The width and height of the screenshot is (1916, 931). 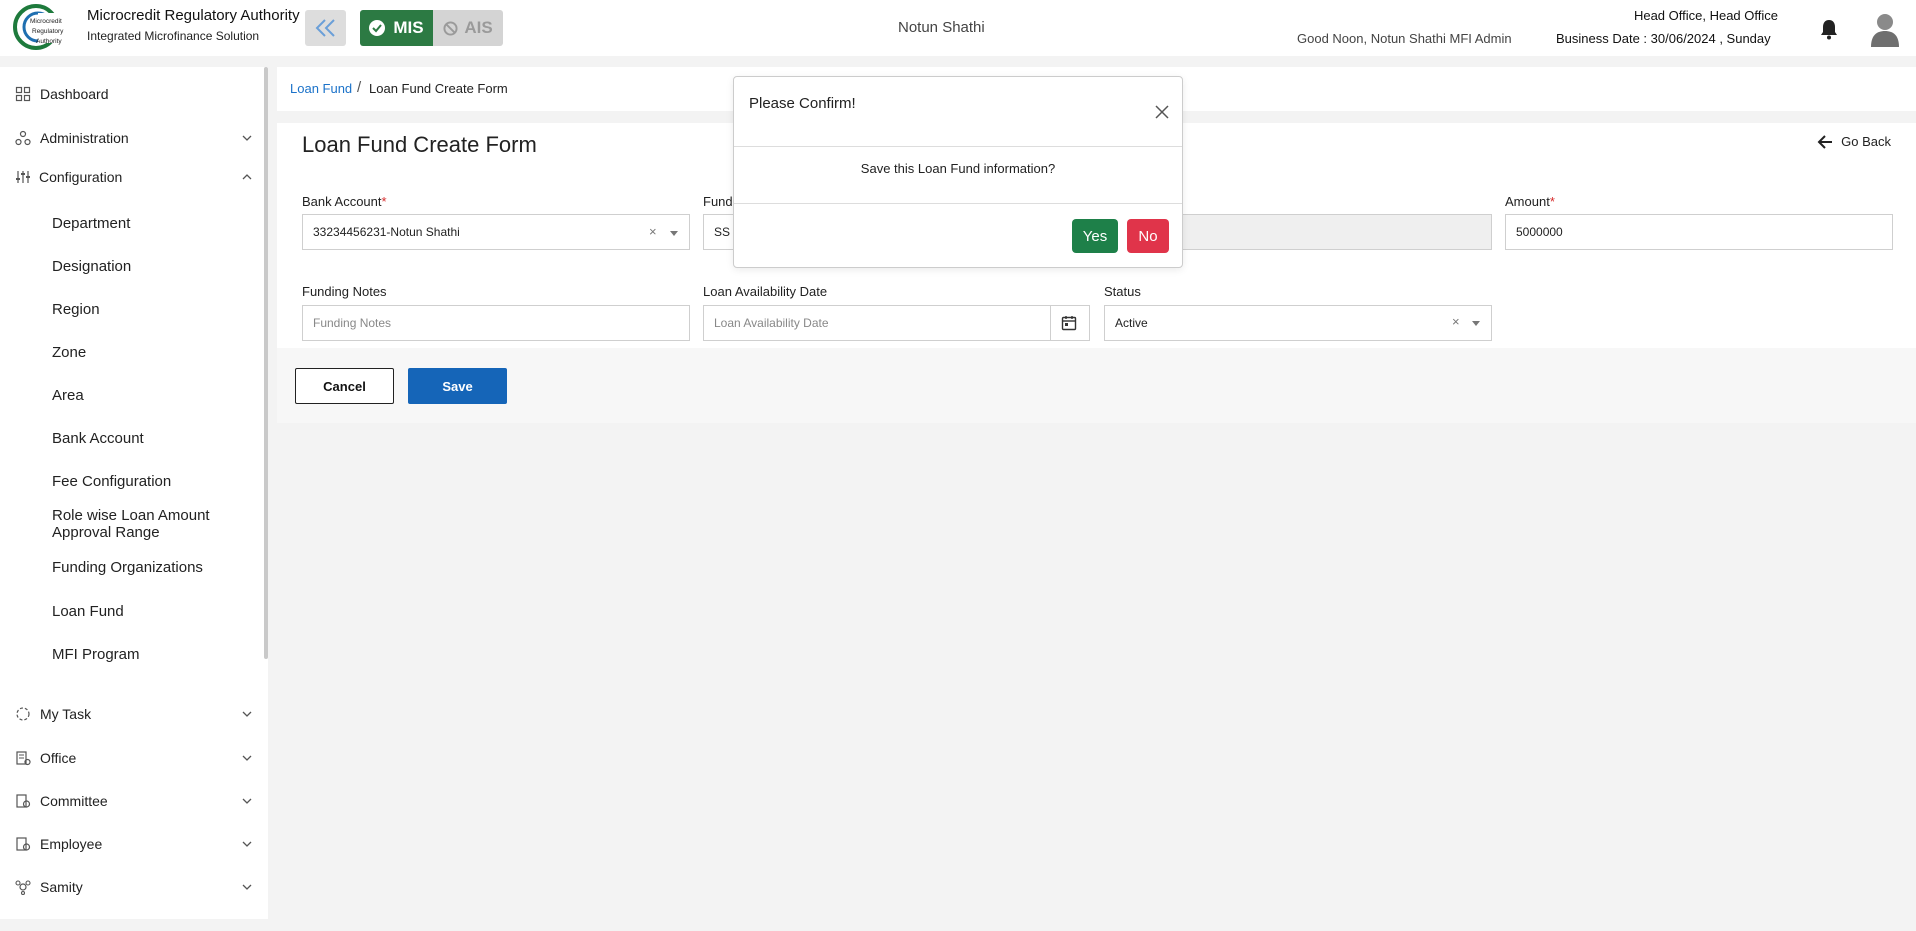 I want to click on sidebar-scrollbar, so click(x=266, y=363).